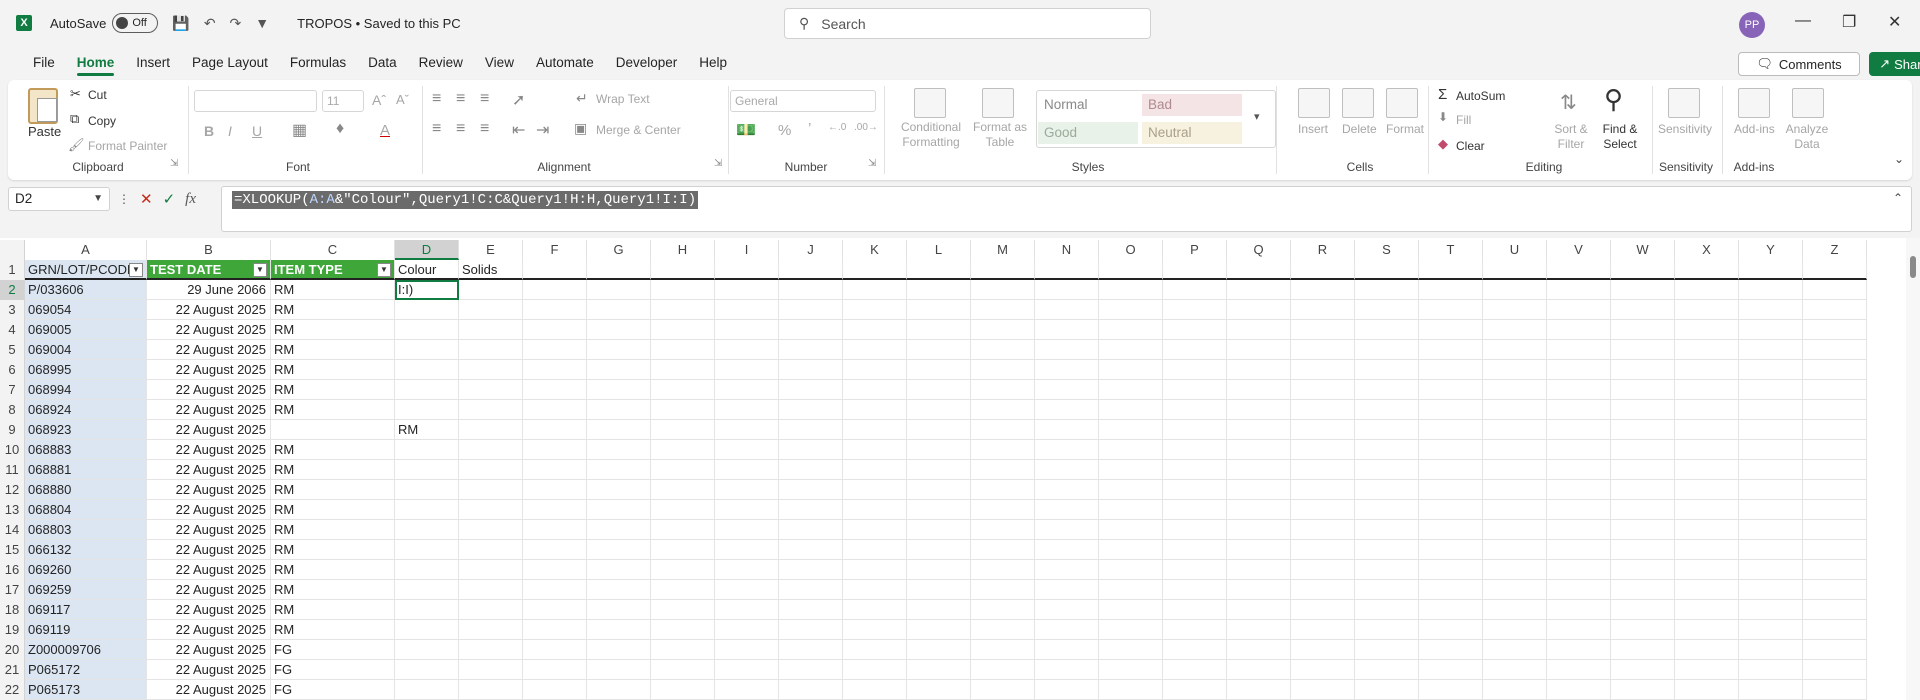 This screenshot has height=700, width=1920. I want to click on cell-y11, so click(1771, 470).